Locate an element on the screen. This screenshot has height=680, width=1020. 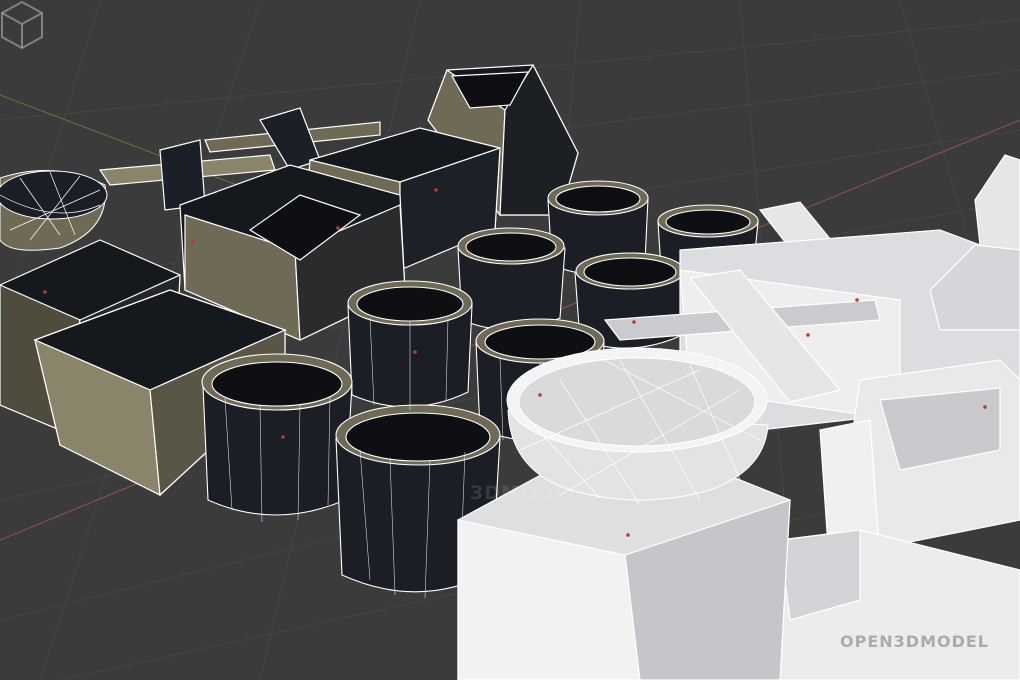
white-pedestal-box is located at coordinates (624, 574).